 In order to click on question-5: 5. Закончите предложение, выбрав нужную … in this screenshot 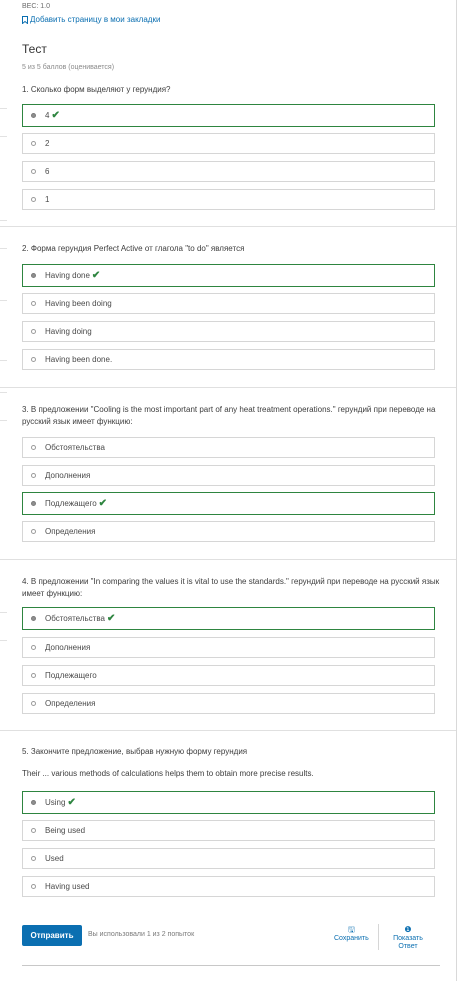, I will do `click(231, 821)`.